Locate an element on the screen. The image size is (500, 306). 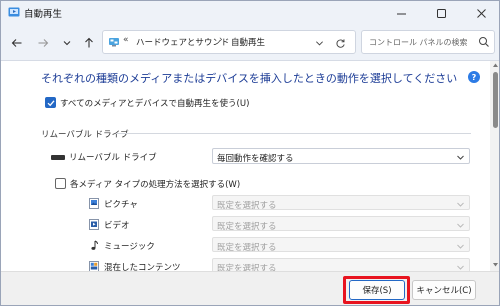
media-type-label: ピクチャ is located at coordinates (121, 205).